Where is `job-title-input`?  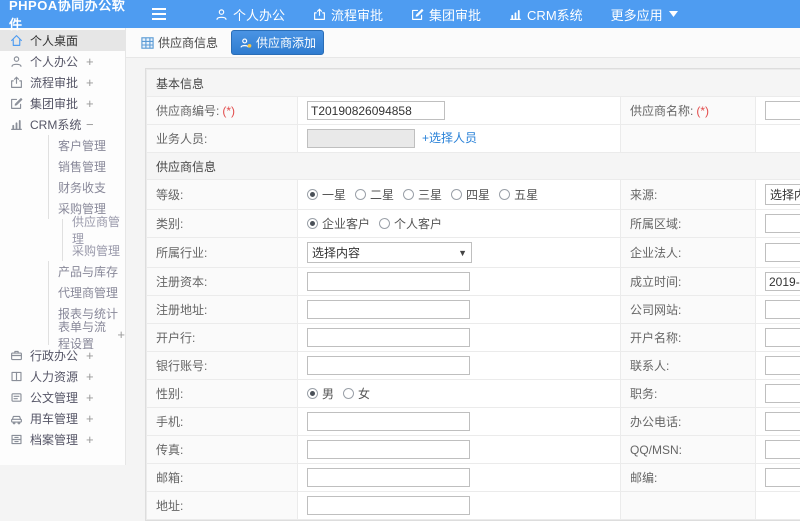
job-title-input is located at coordinates (782, 393).